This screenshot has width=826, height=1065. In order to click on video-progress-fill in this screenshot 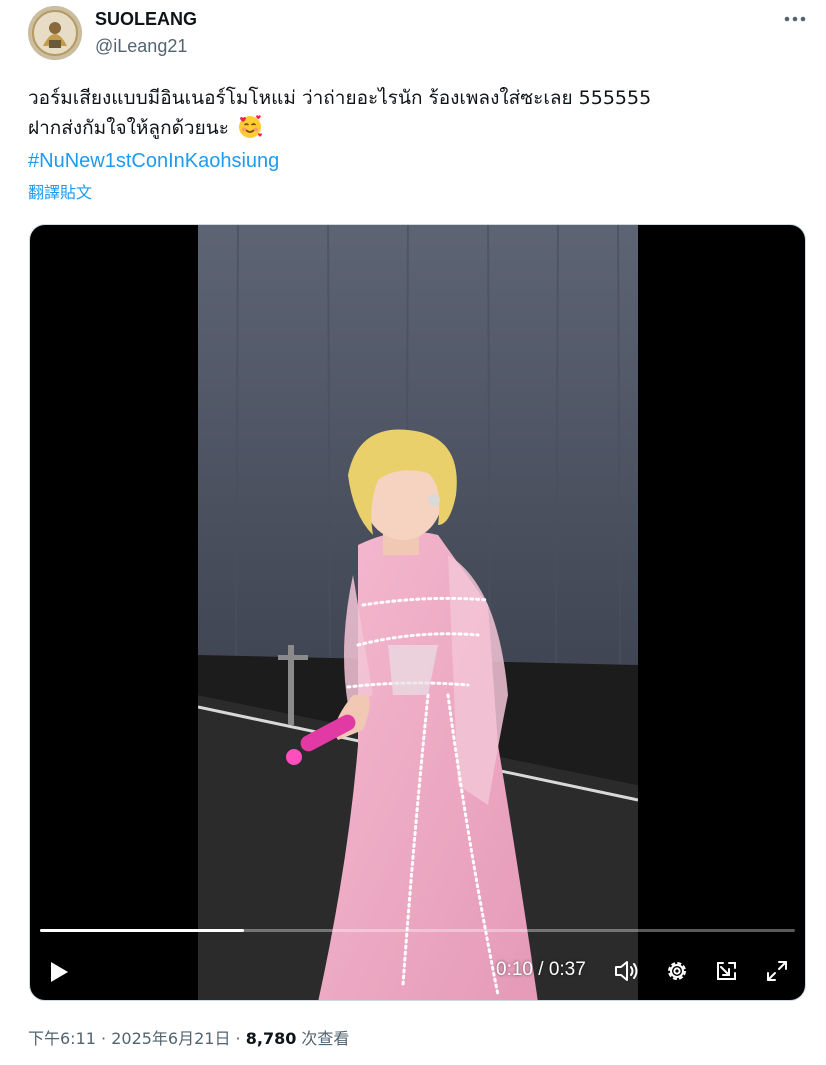, I will do `click(142, 930)`.